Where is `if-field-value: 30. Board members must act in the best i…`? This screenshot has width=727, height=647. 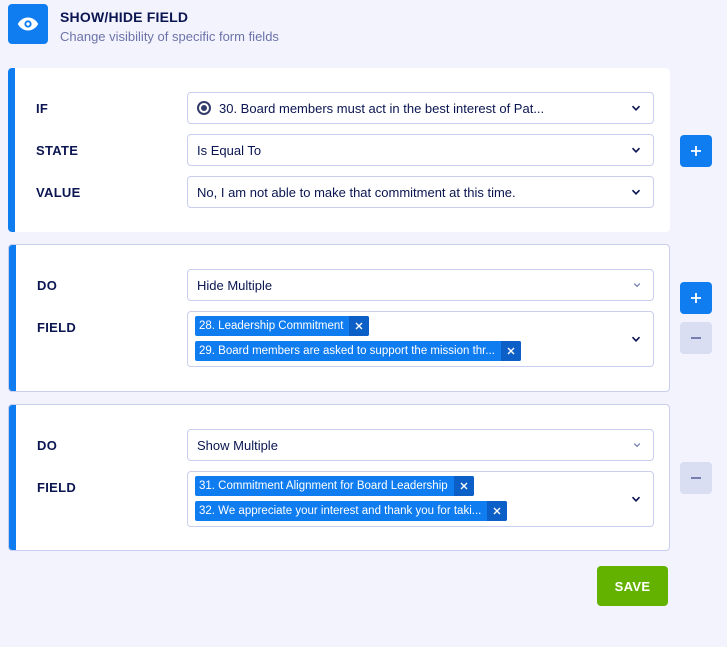
if-field-value: 30. Board members must act in the best i… is located at coordinates (382, 108).